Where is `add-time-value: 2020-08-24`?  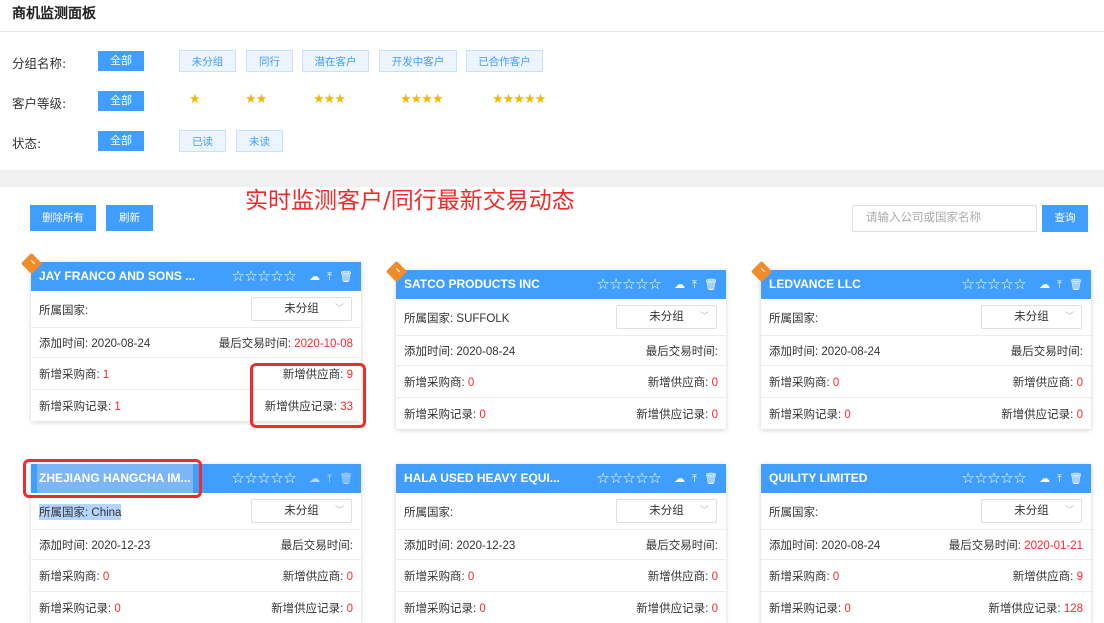 add-time-value: 2020-08-24 is located at coordinates (851, 352).